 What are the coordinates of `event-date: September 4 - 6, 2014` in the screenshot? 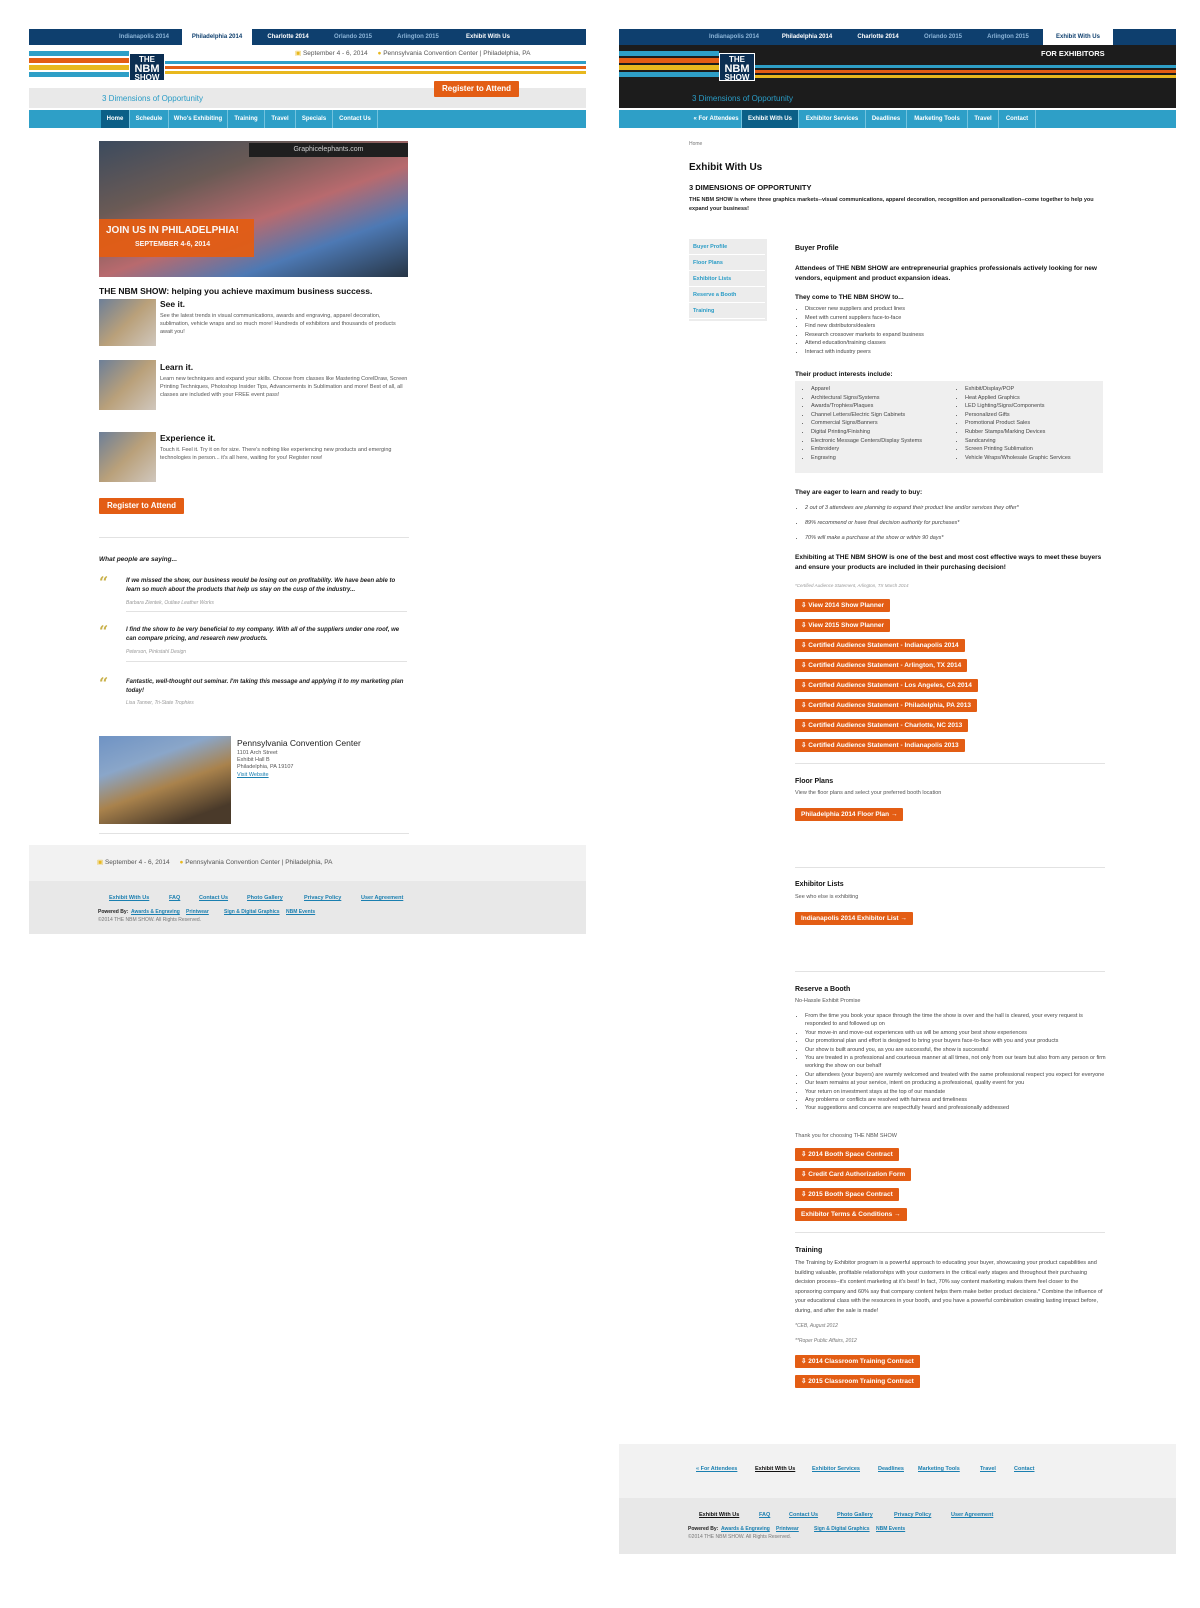 It's located at (335, 53).